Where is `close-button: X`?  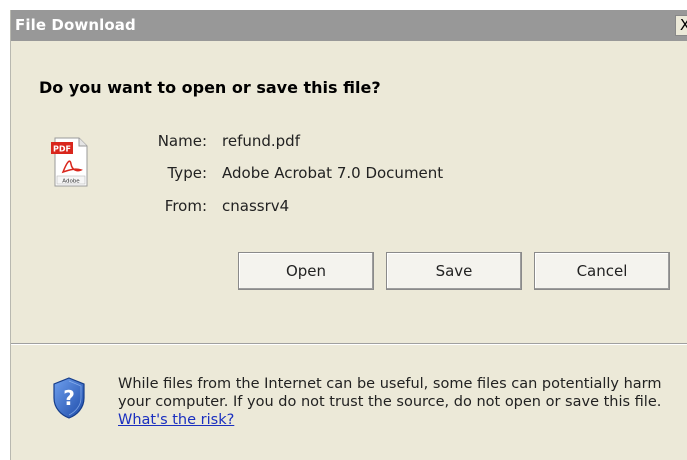 close-button: X is located at coordinates (681, 25).